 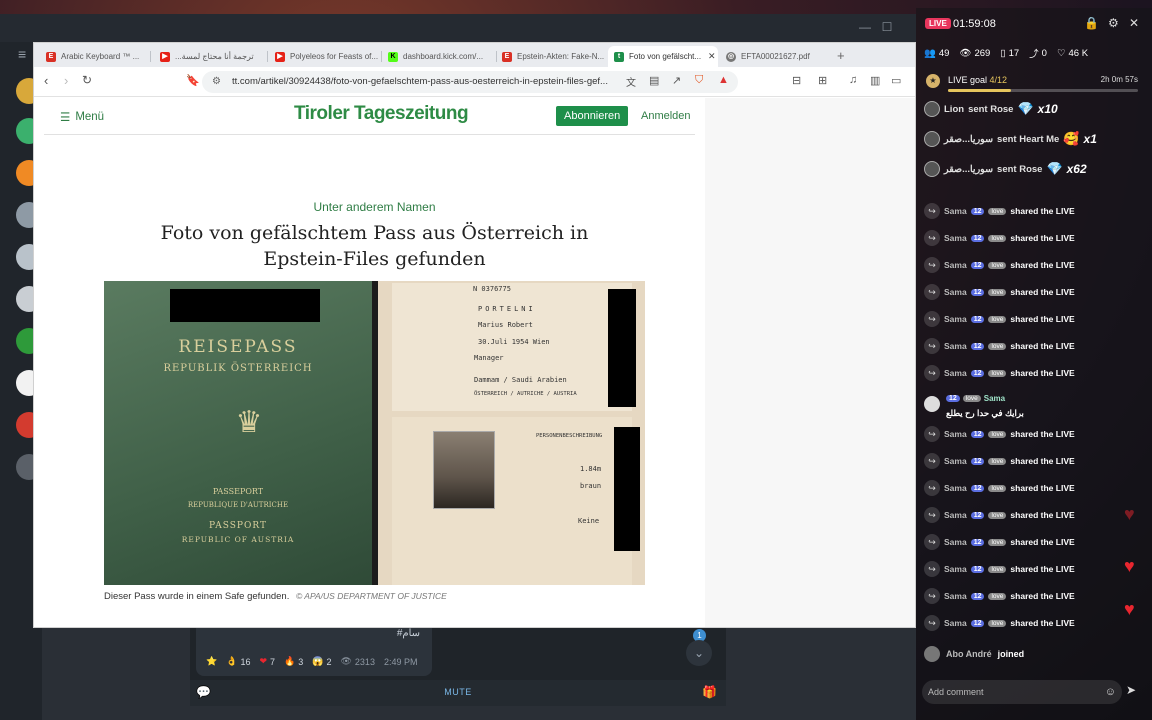 I want to click on bookmark-icon: 🔖, so click(x=193, y=80).